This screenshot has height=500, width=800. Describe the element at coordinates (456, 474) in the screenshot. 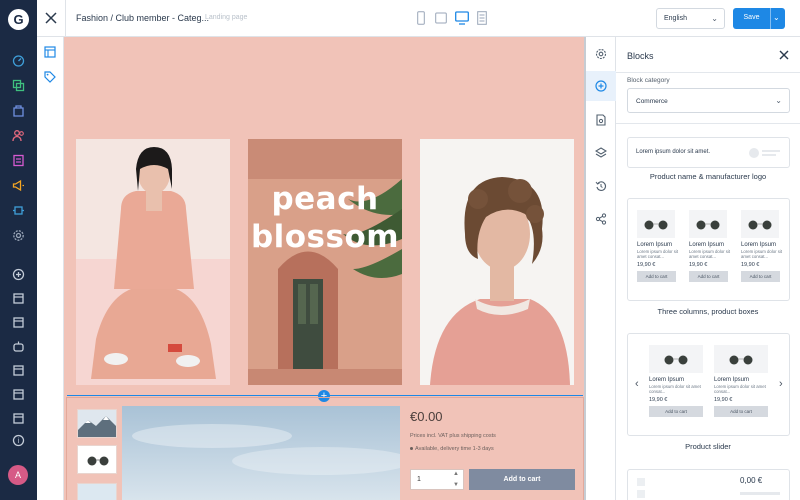

I see `chevron-up-icon: ▲` at that location.